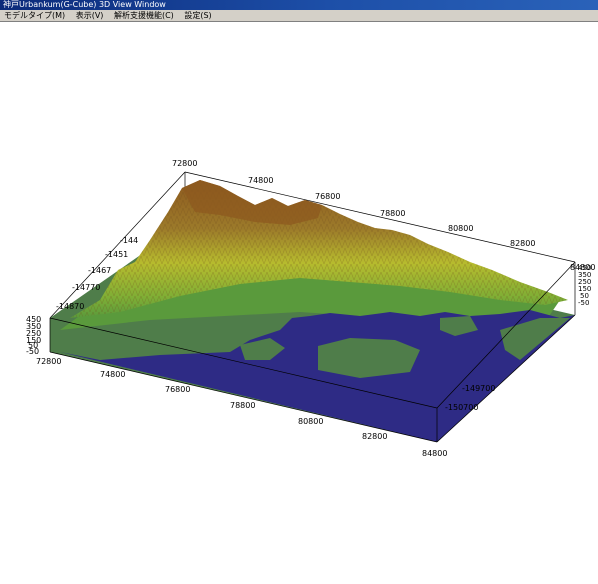 This screenshot has width=598, height=584. Describe the element at coordinates (460, 228) in the screenshot. I see `back-x-tick: 80800` at that location.